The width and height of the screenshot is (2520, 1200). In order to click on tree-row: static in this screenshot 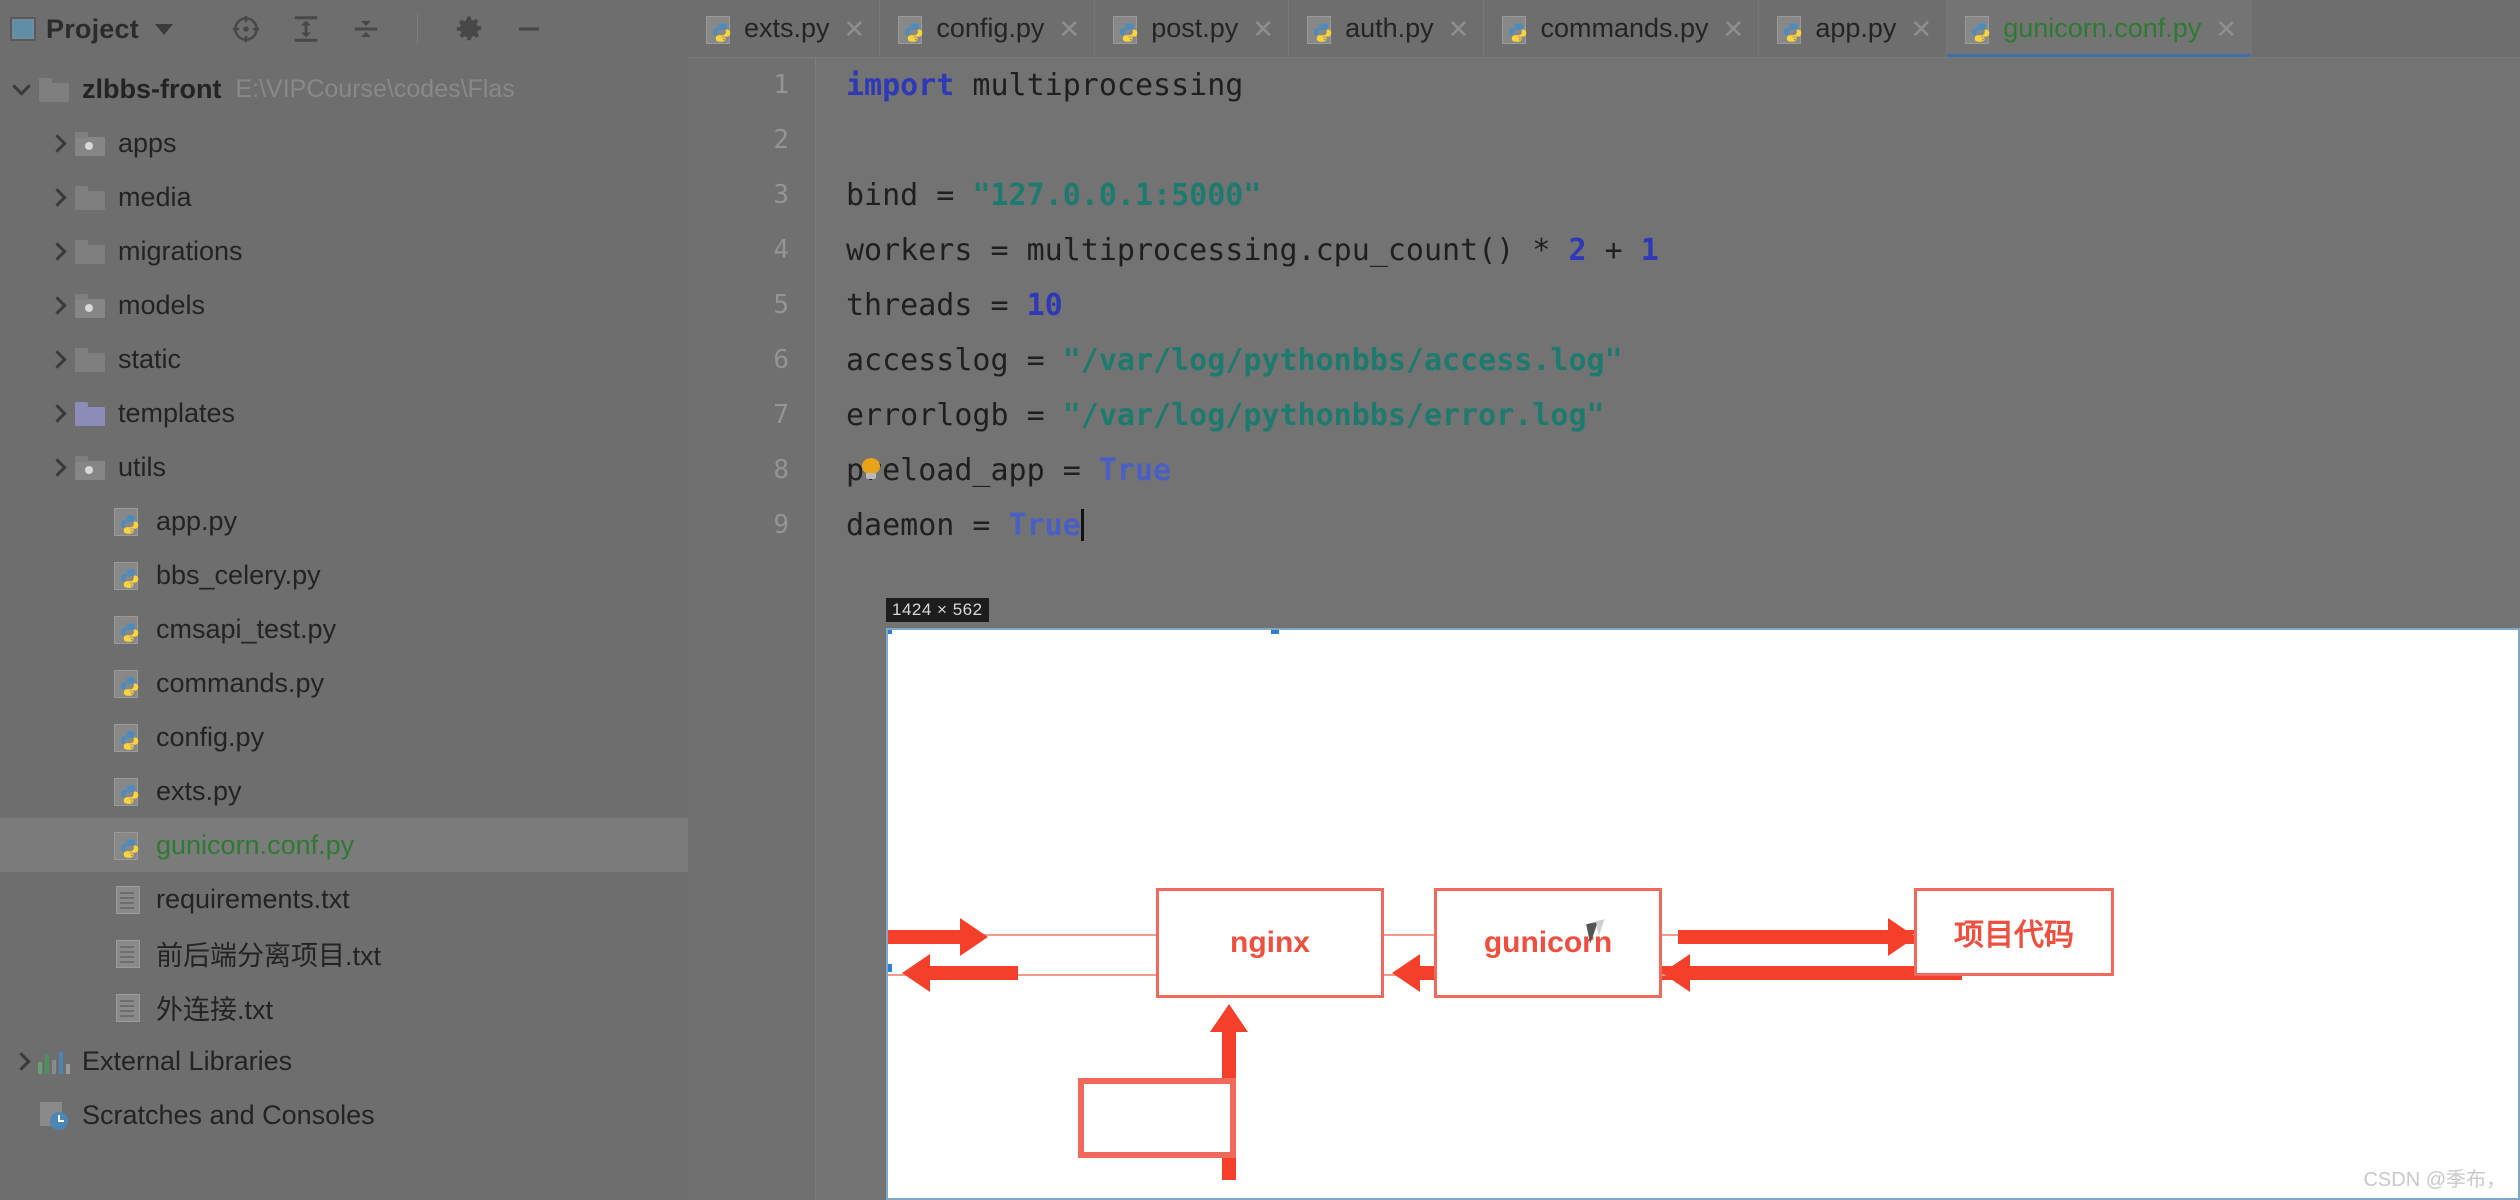, I will do `click(344, 359)`.